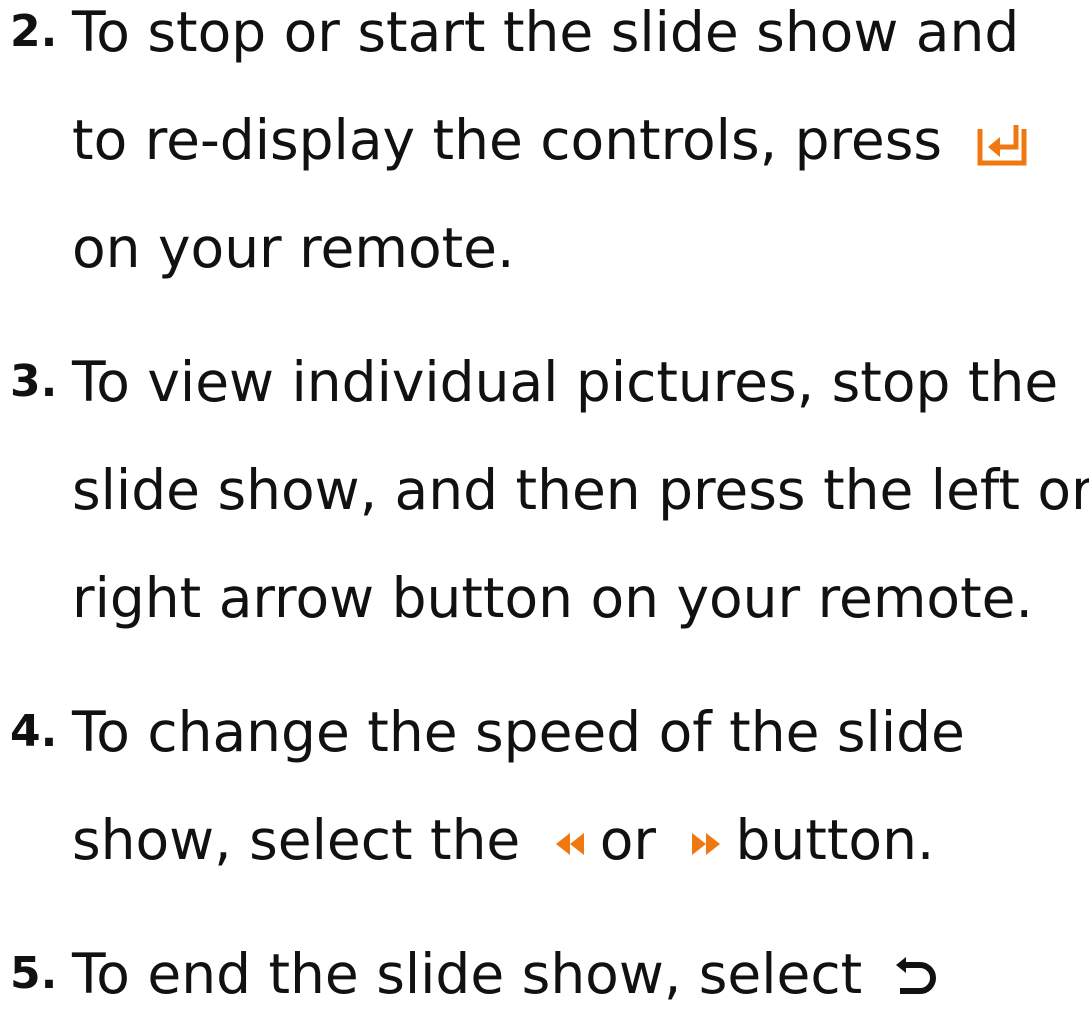 The image size is (1089, 1028). Describe the element at coordinates (296, 840) in the screenshot. I see `step-text: show, select the` at that location.